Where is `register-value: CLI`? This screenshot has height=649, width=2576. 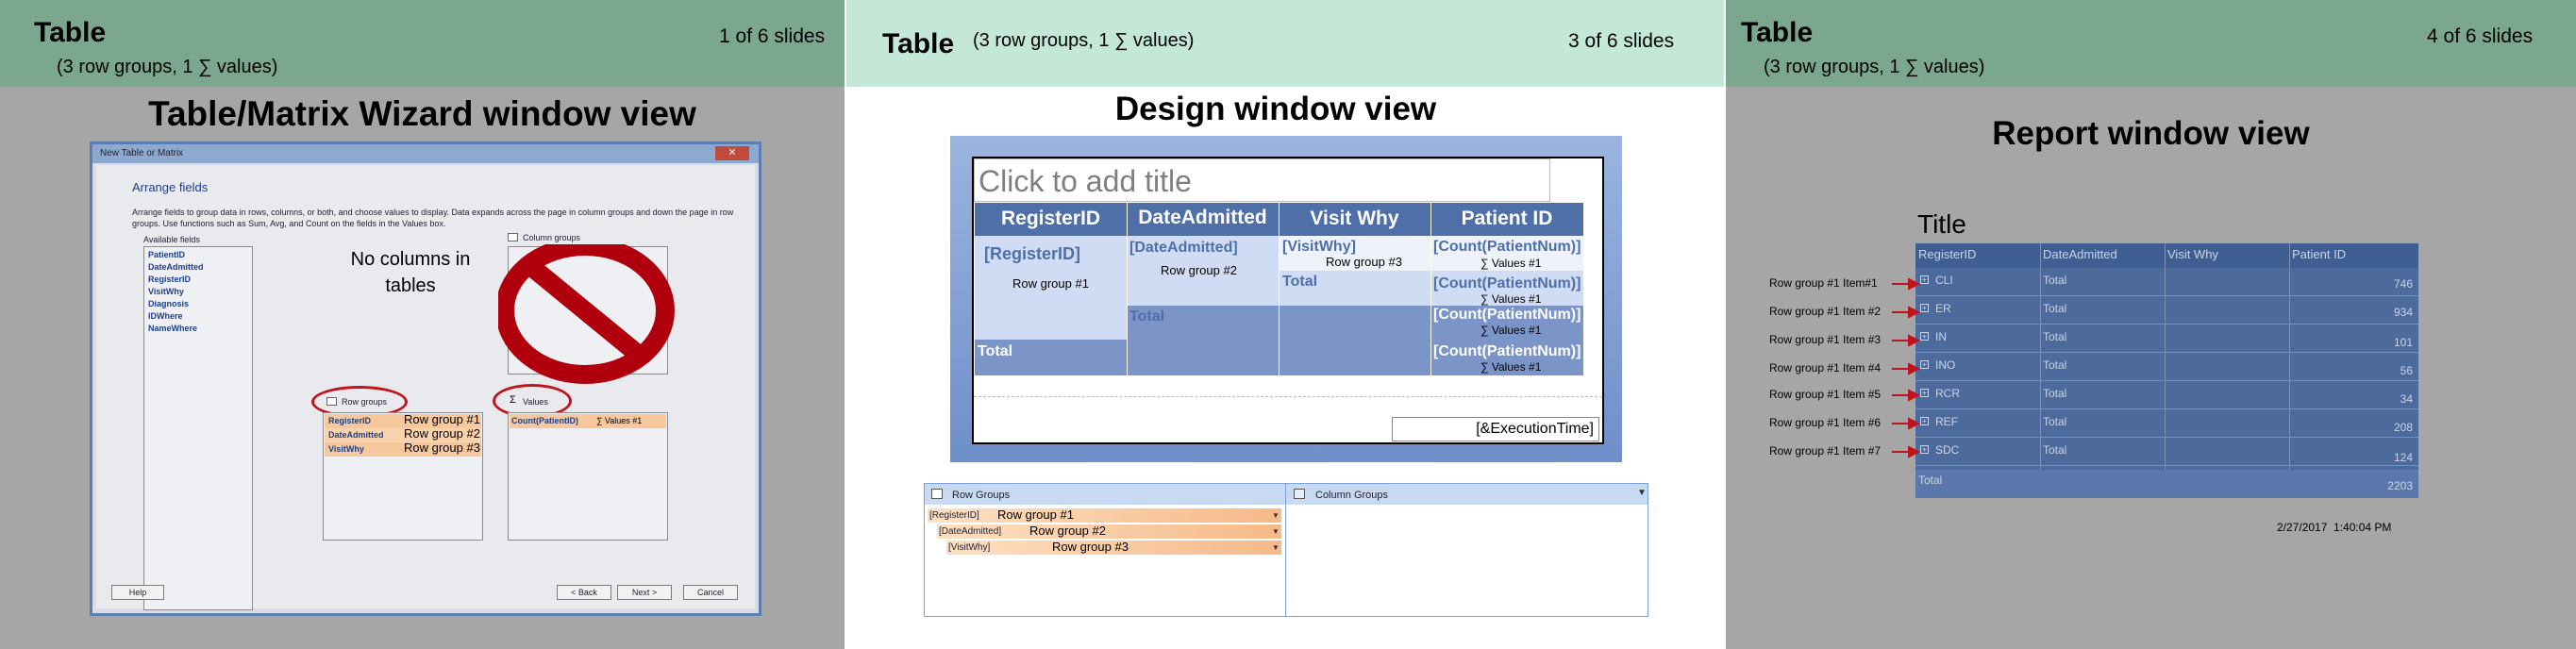
register-value: CLI is located at coordinates (1944, 280).